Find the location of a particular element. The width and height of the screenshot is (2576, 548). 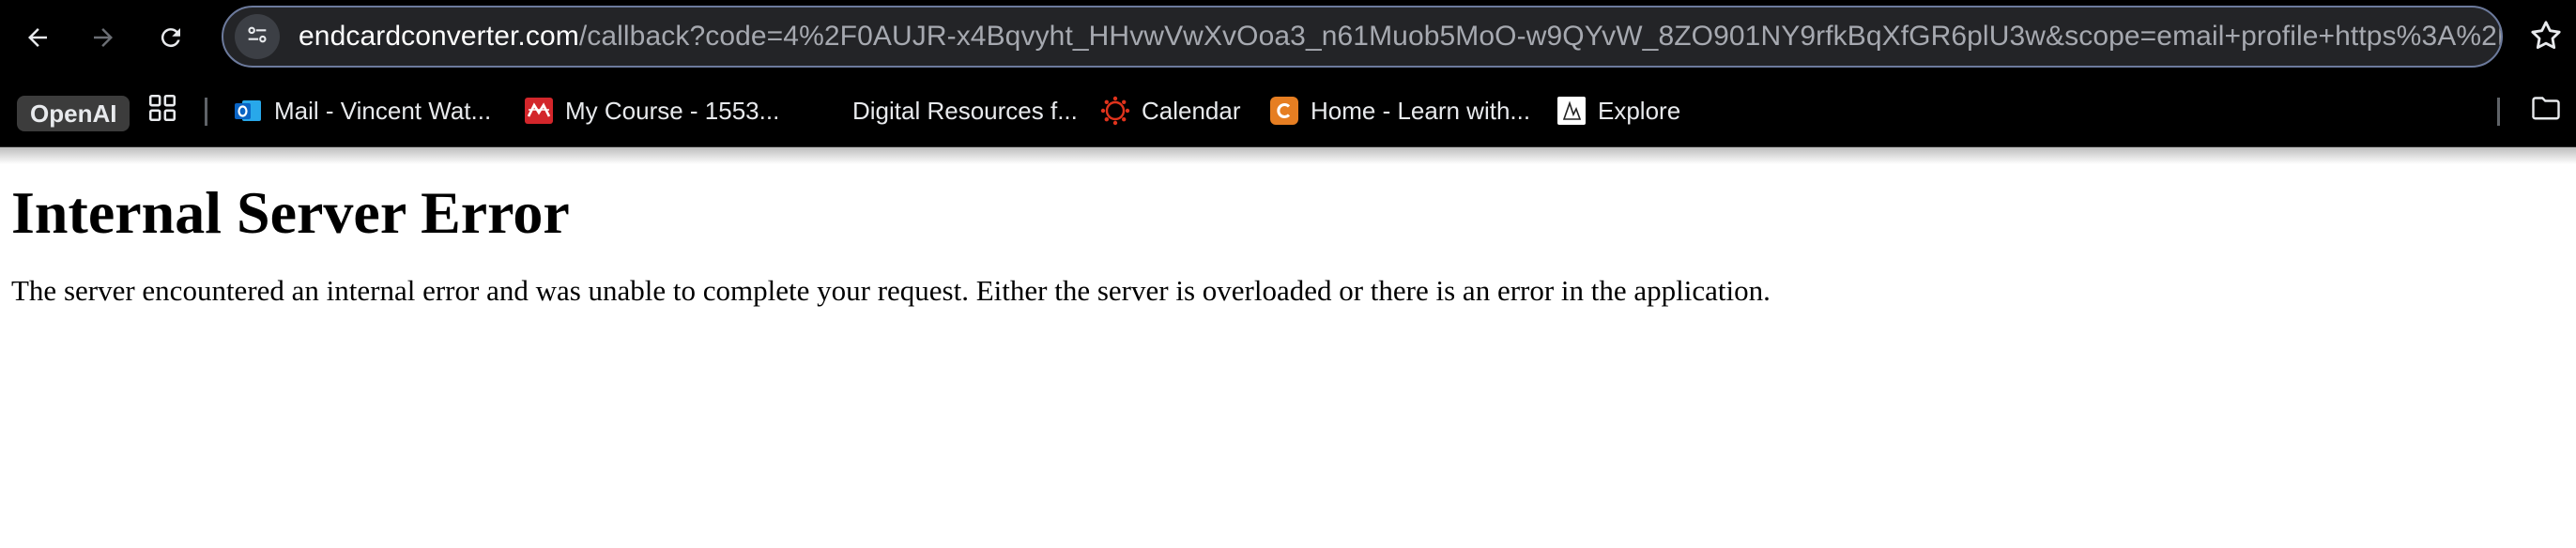

bookmark-star-button is located at coordinates (2546, 38).